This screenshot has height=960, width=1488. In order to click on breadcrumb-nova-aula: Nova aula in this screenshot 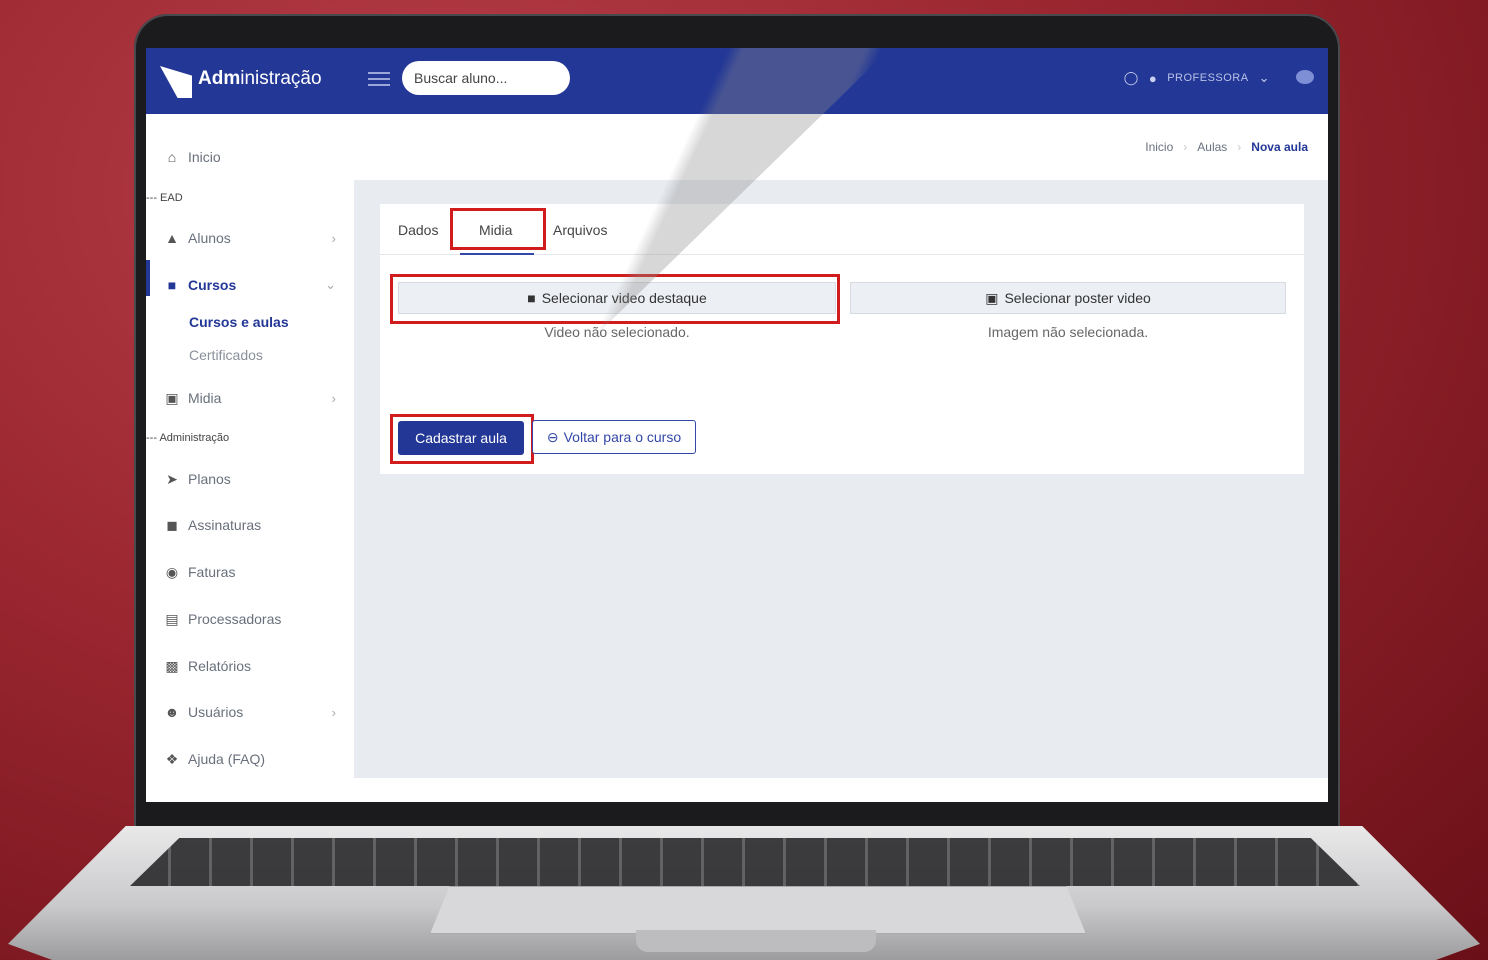, I will do `click(1279, 147)`.